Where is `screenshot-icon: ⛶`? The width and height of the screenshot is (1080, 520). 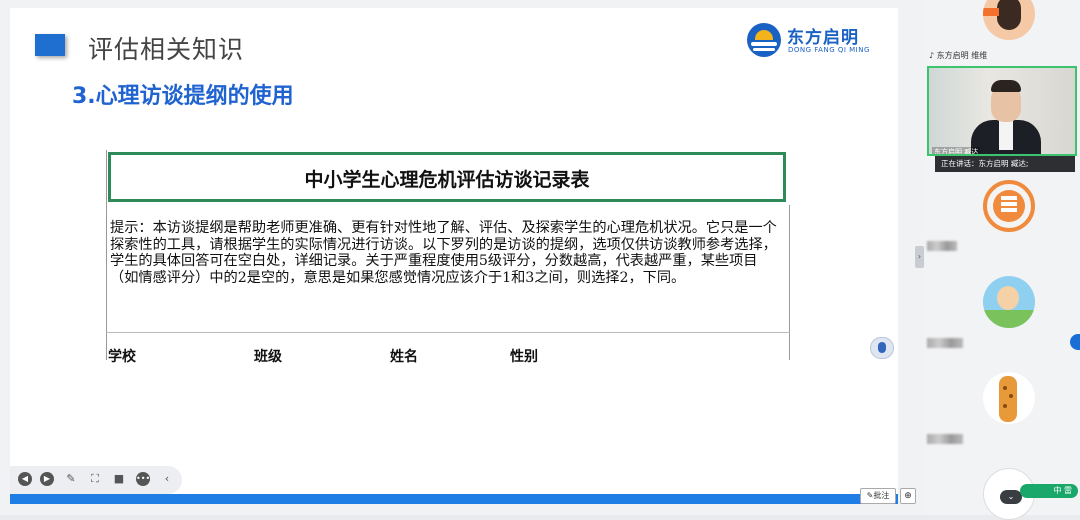 screenshot-icon: ⛶ is located at coordinates (95, 479).